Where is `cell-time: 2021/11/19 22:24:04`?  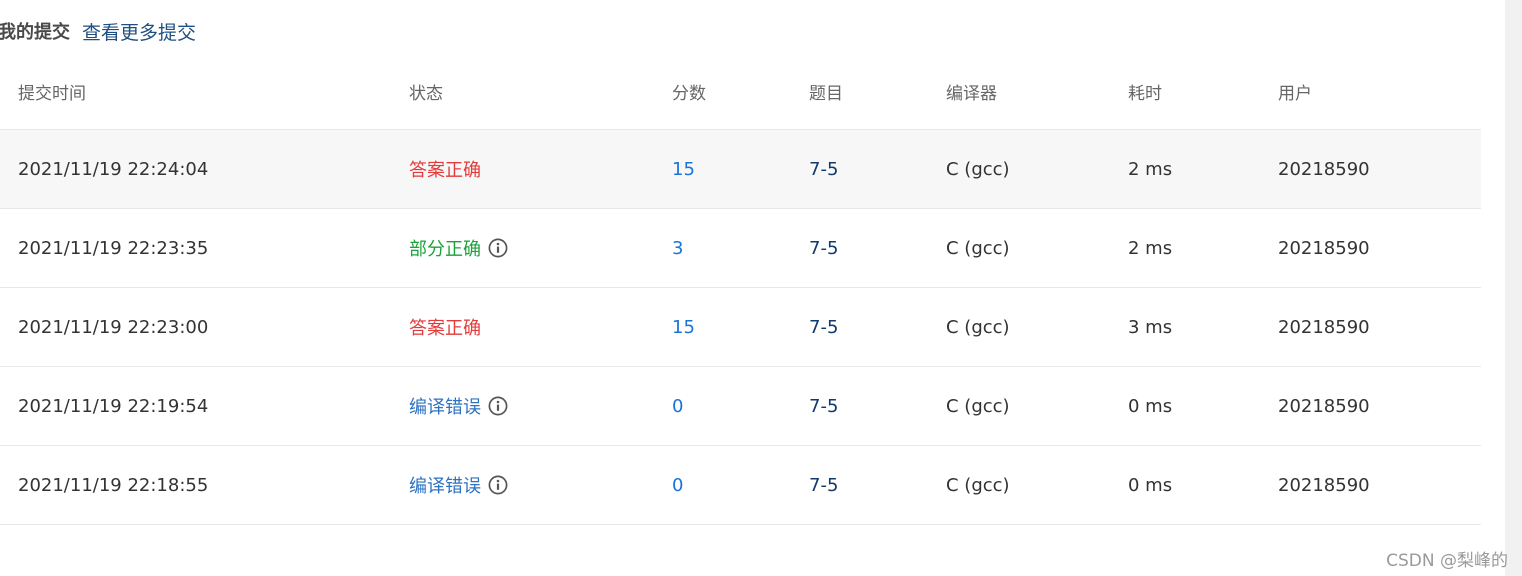
cell-time: 2021/11/19 22:24:04 is located at coordinates (204, 169).